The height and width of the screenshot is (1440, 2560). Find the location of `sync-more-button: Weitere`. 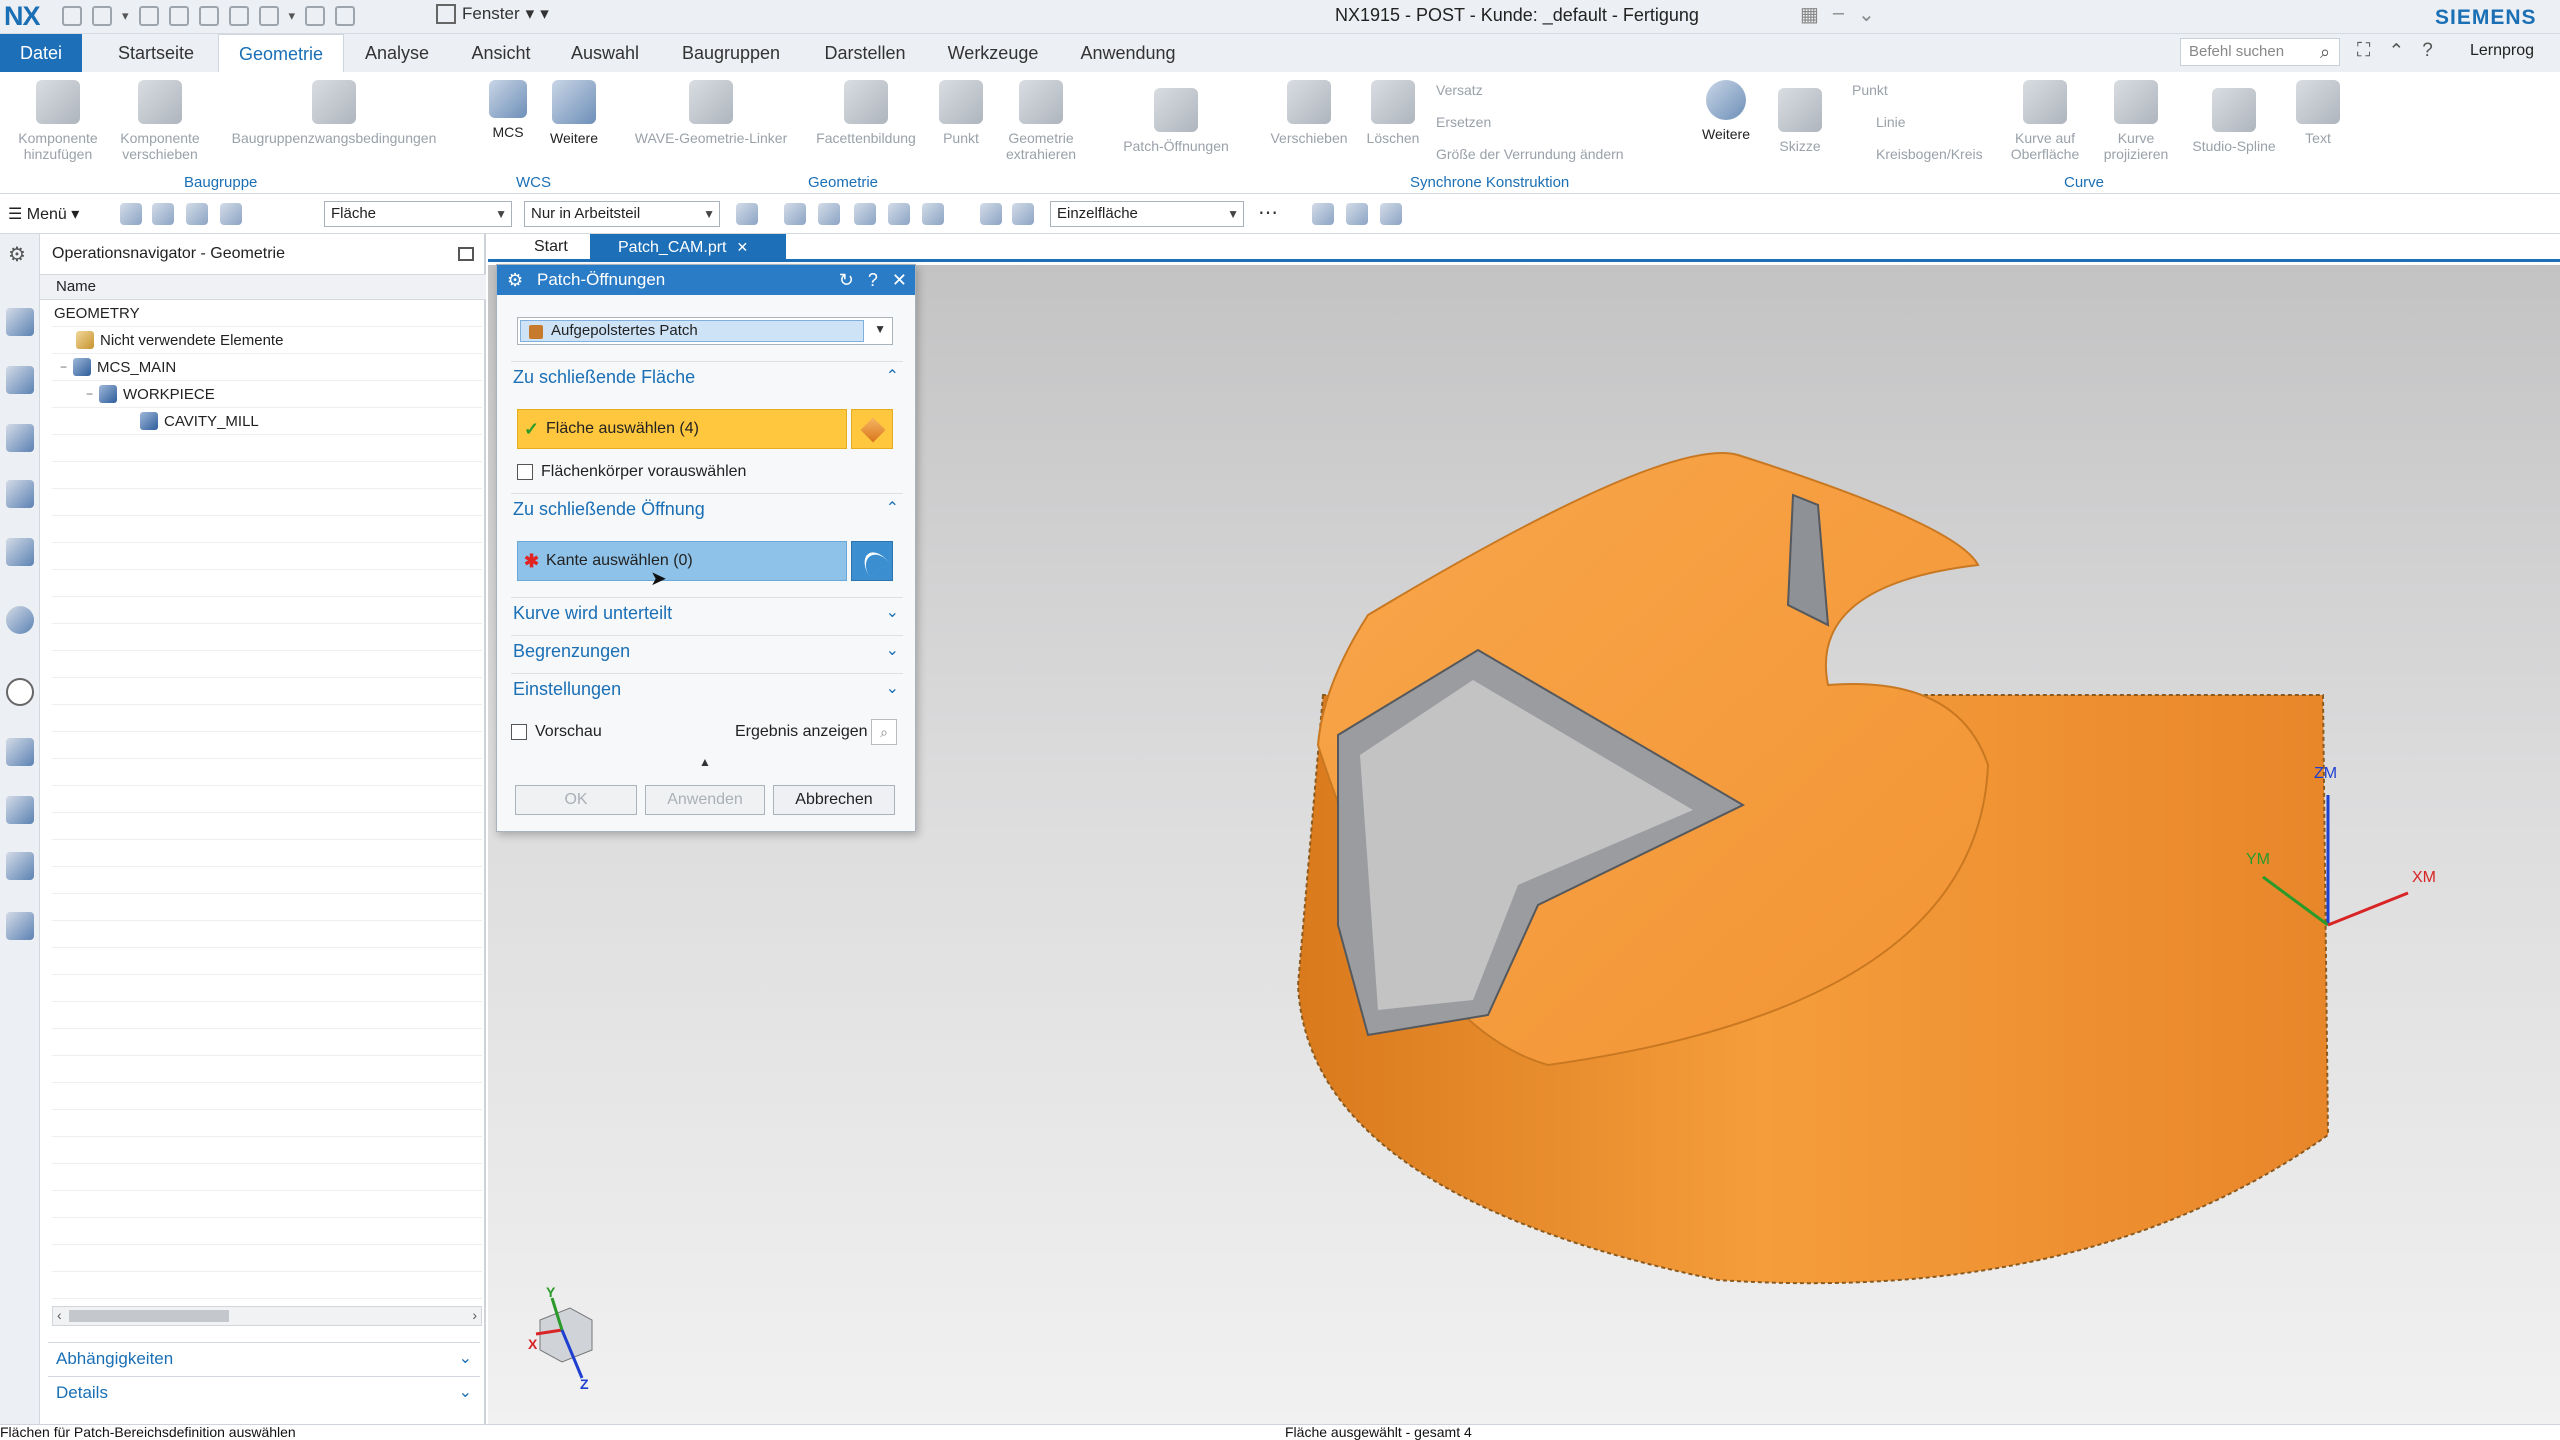

sync-more-button: Weitere is located at coordinates (1726, 111).